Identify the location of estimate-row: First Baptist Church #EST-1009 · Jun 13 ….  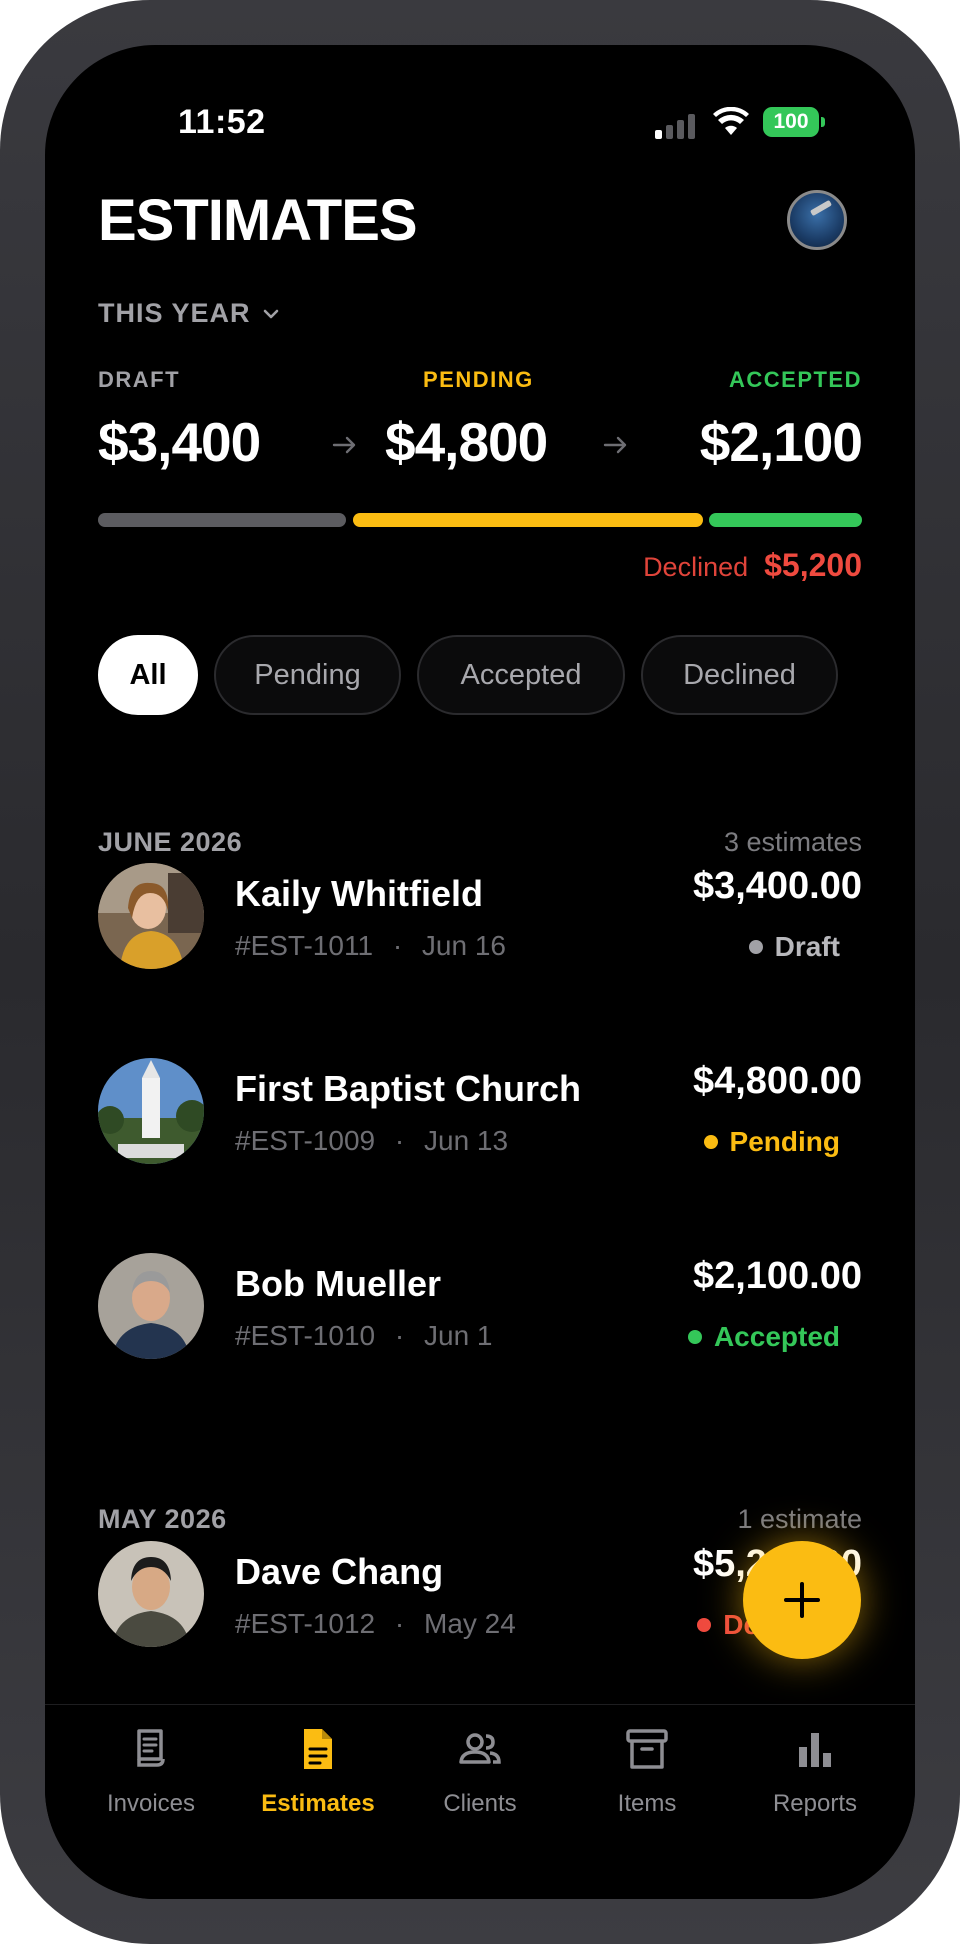
(480, 1113).